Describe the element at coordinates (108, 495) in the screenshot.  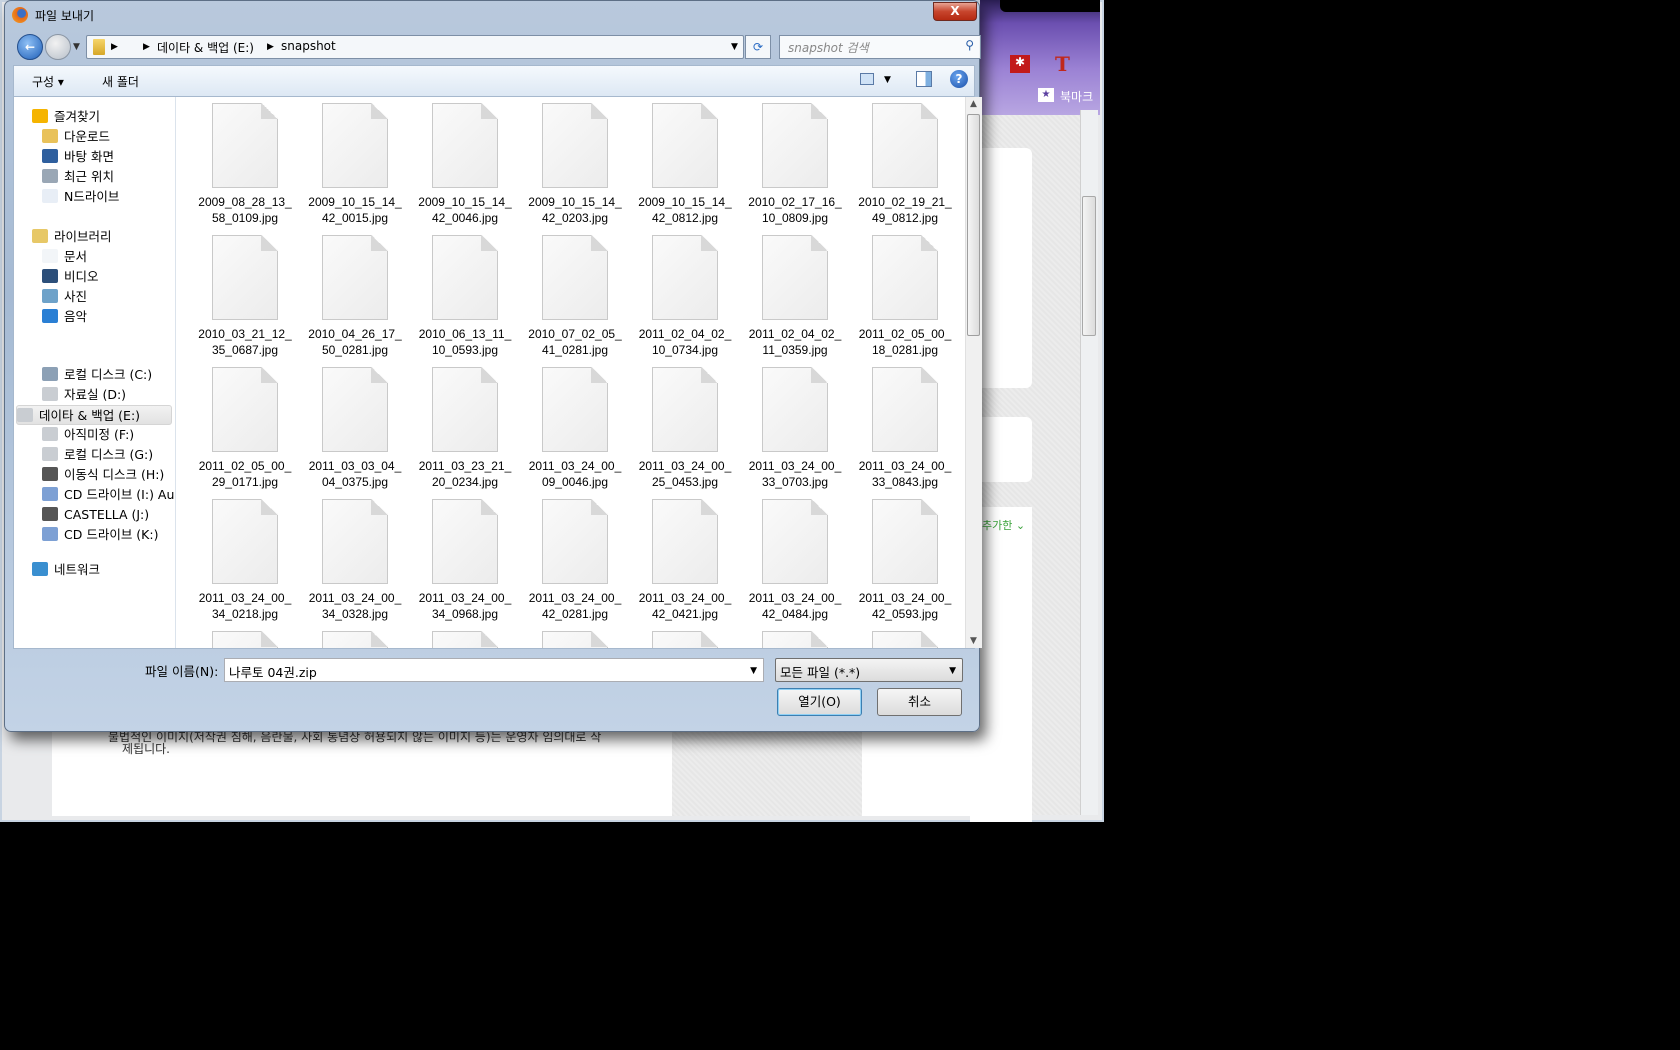
I see `sidebar-item: CD 드라이브 (I:) Au` at that location.